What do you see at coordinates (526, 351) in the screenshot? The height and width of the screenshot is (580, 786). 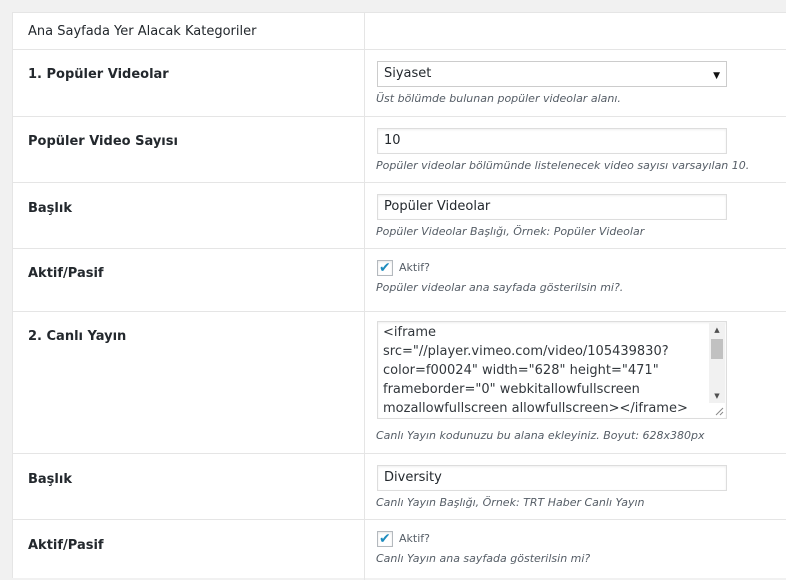 I see `code-line: src="//player.vimeo.com/video/105439830?` at bounding box center [526, 351].